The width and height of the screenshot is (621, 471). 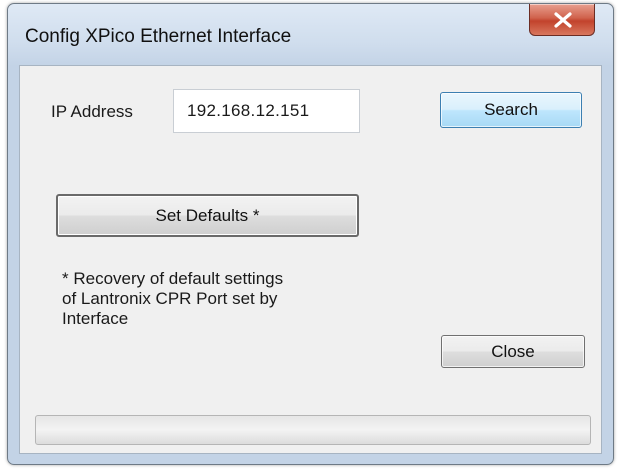 What do you see at coordinates (313, 430) in the screenshot?
I see `progress-bar` at bounding box center [313, 430].